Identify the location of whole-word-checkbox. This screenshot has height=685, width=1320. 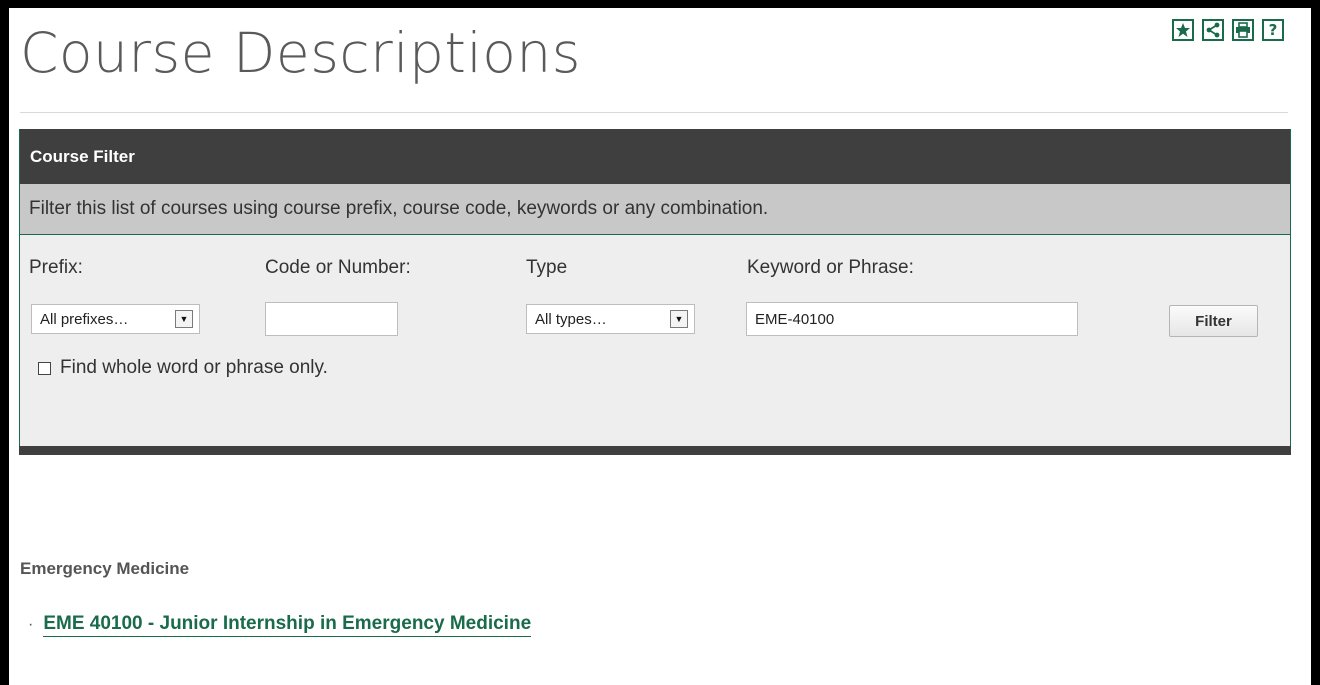
(44, 368).